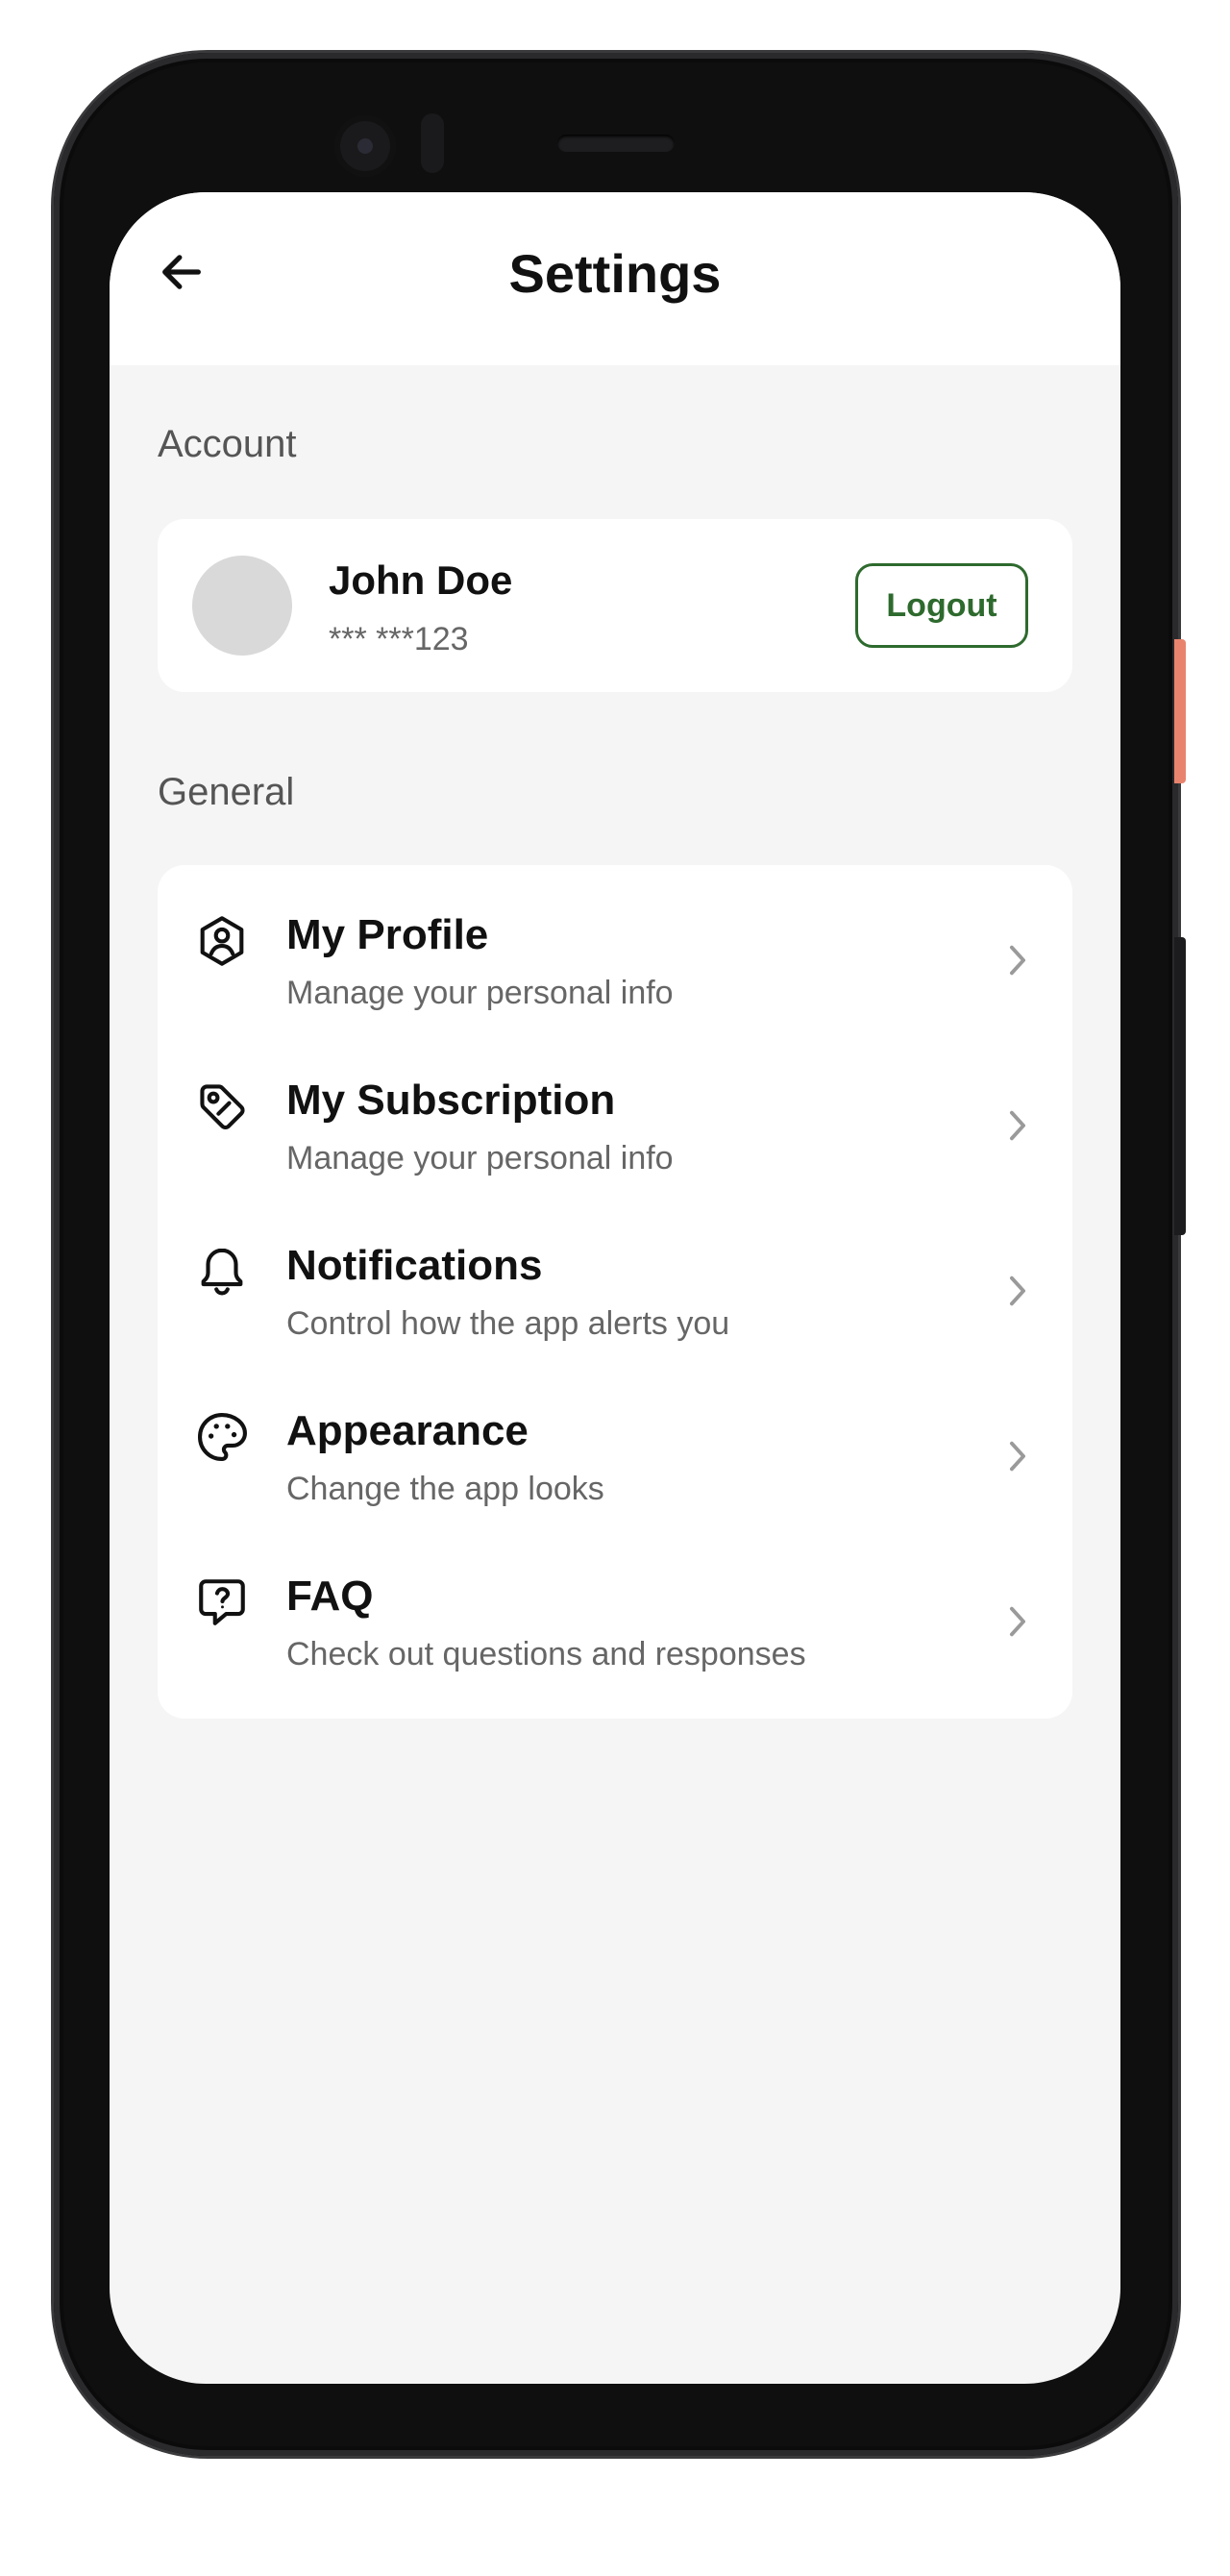 Image resolution: width=1230 pixels, height=2576 pixels. I want to click on account-card: John Doe *** ***123 Logout, so click(615, 605).